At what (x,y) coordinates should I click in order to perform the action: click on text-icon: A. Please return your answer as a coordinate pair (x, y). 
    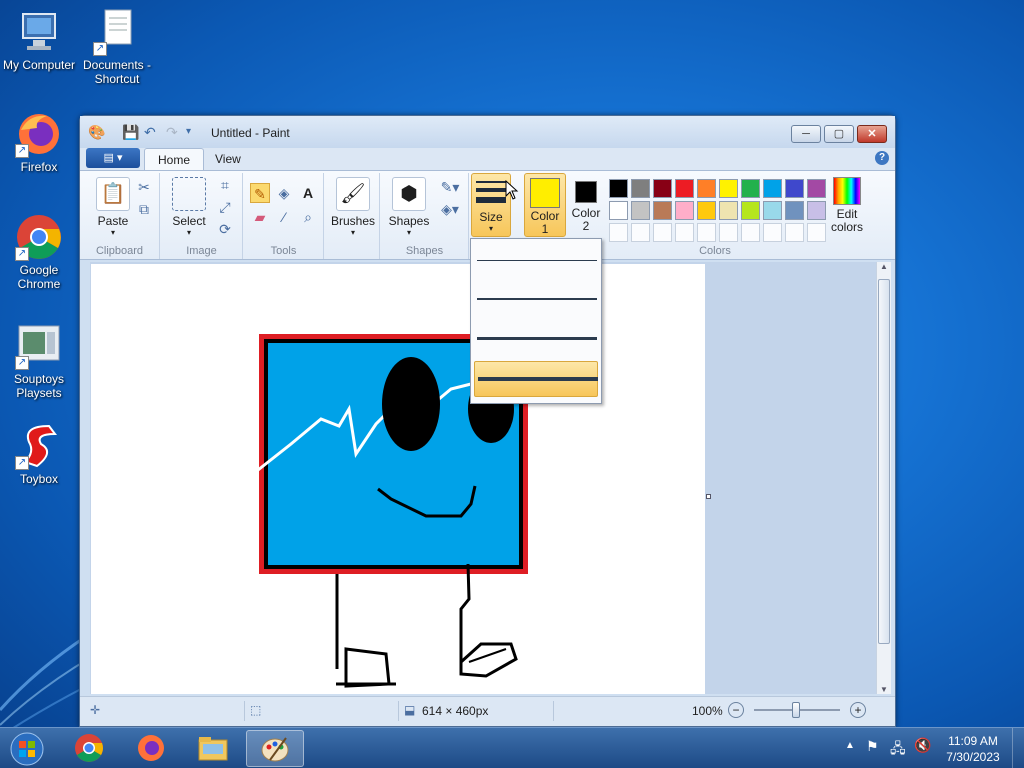
    Looking at the image, I should click on (308, 193).